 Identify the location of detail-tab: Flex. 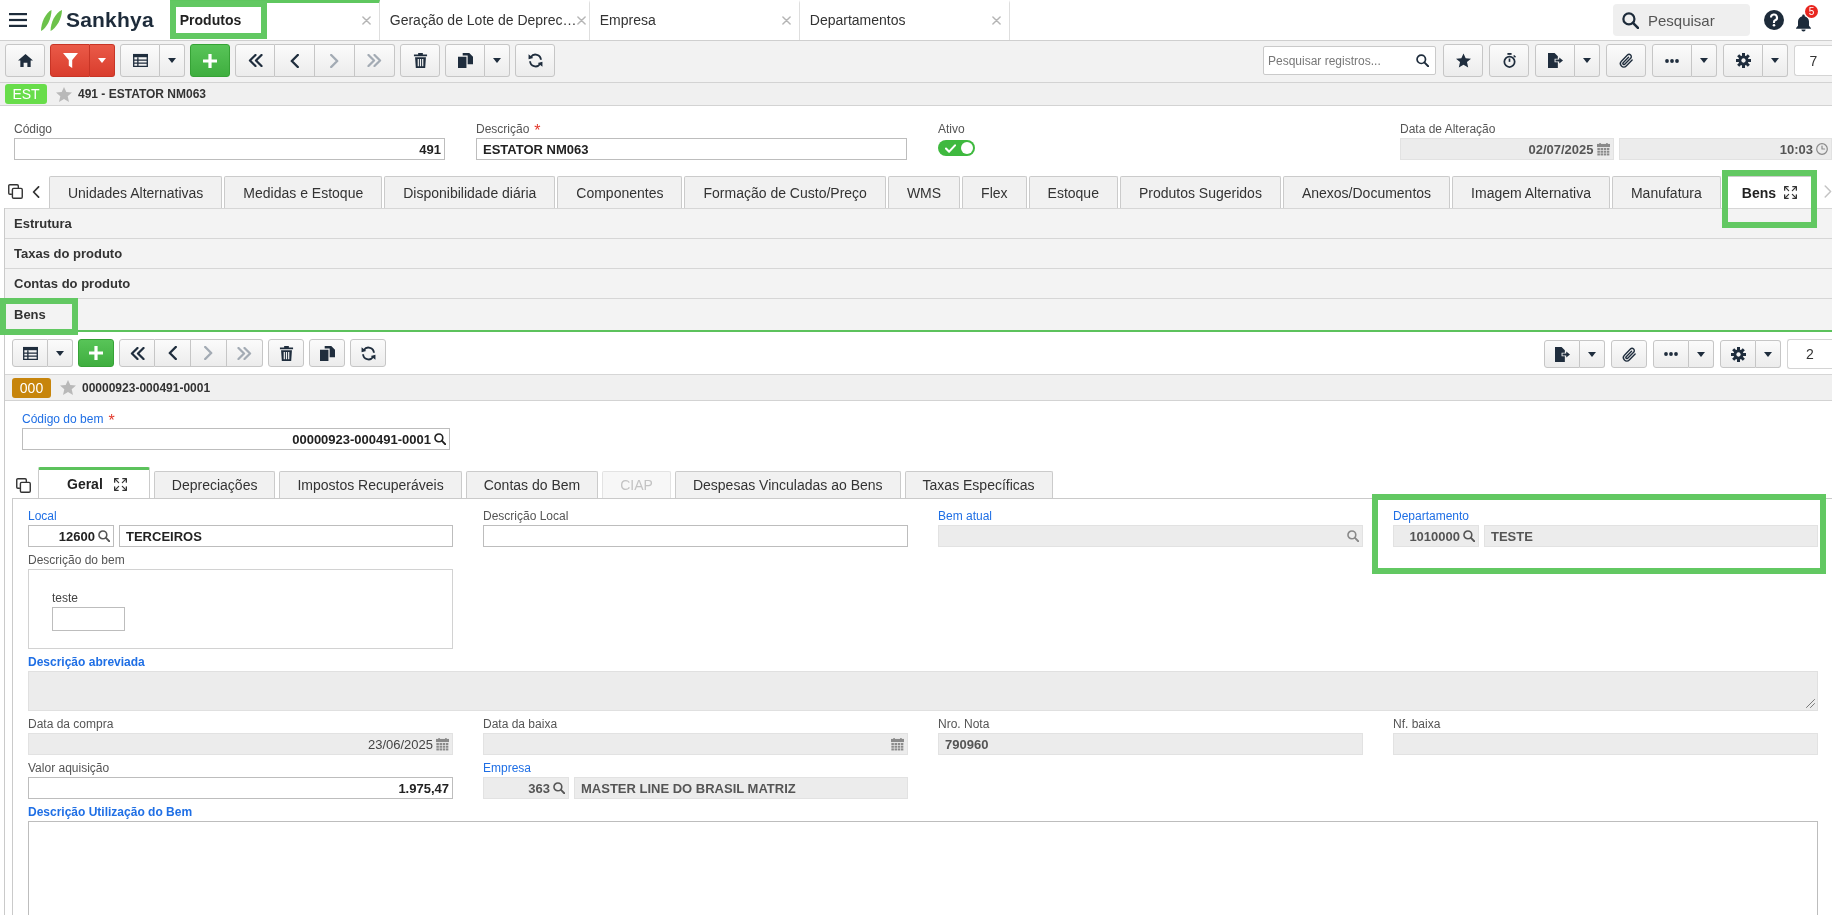
(994, 192).